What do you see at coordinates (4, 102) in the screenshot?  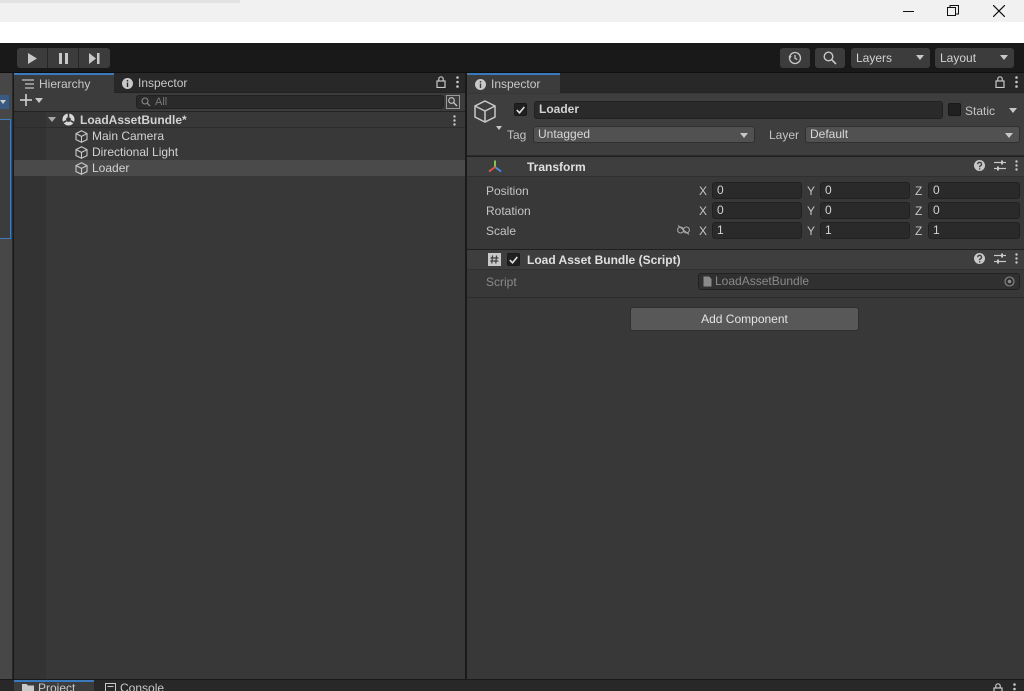 I see `scene-view-dropdown-edge` at bounding box center [4, 102].